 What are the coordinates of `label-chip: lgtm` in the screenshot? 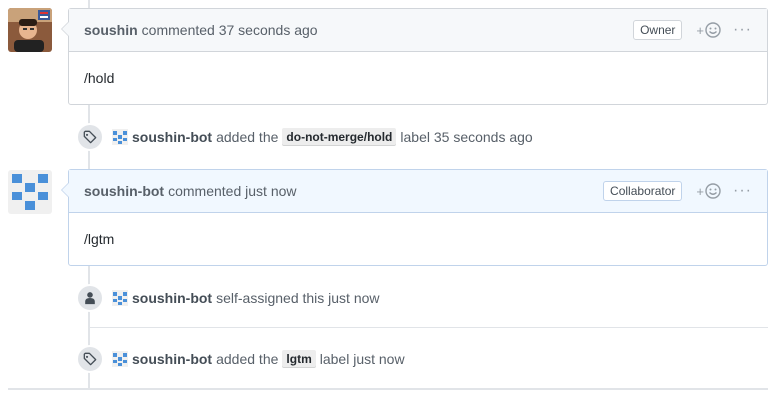 It's located at (299, 359).